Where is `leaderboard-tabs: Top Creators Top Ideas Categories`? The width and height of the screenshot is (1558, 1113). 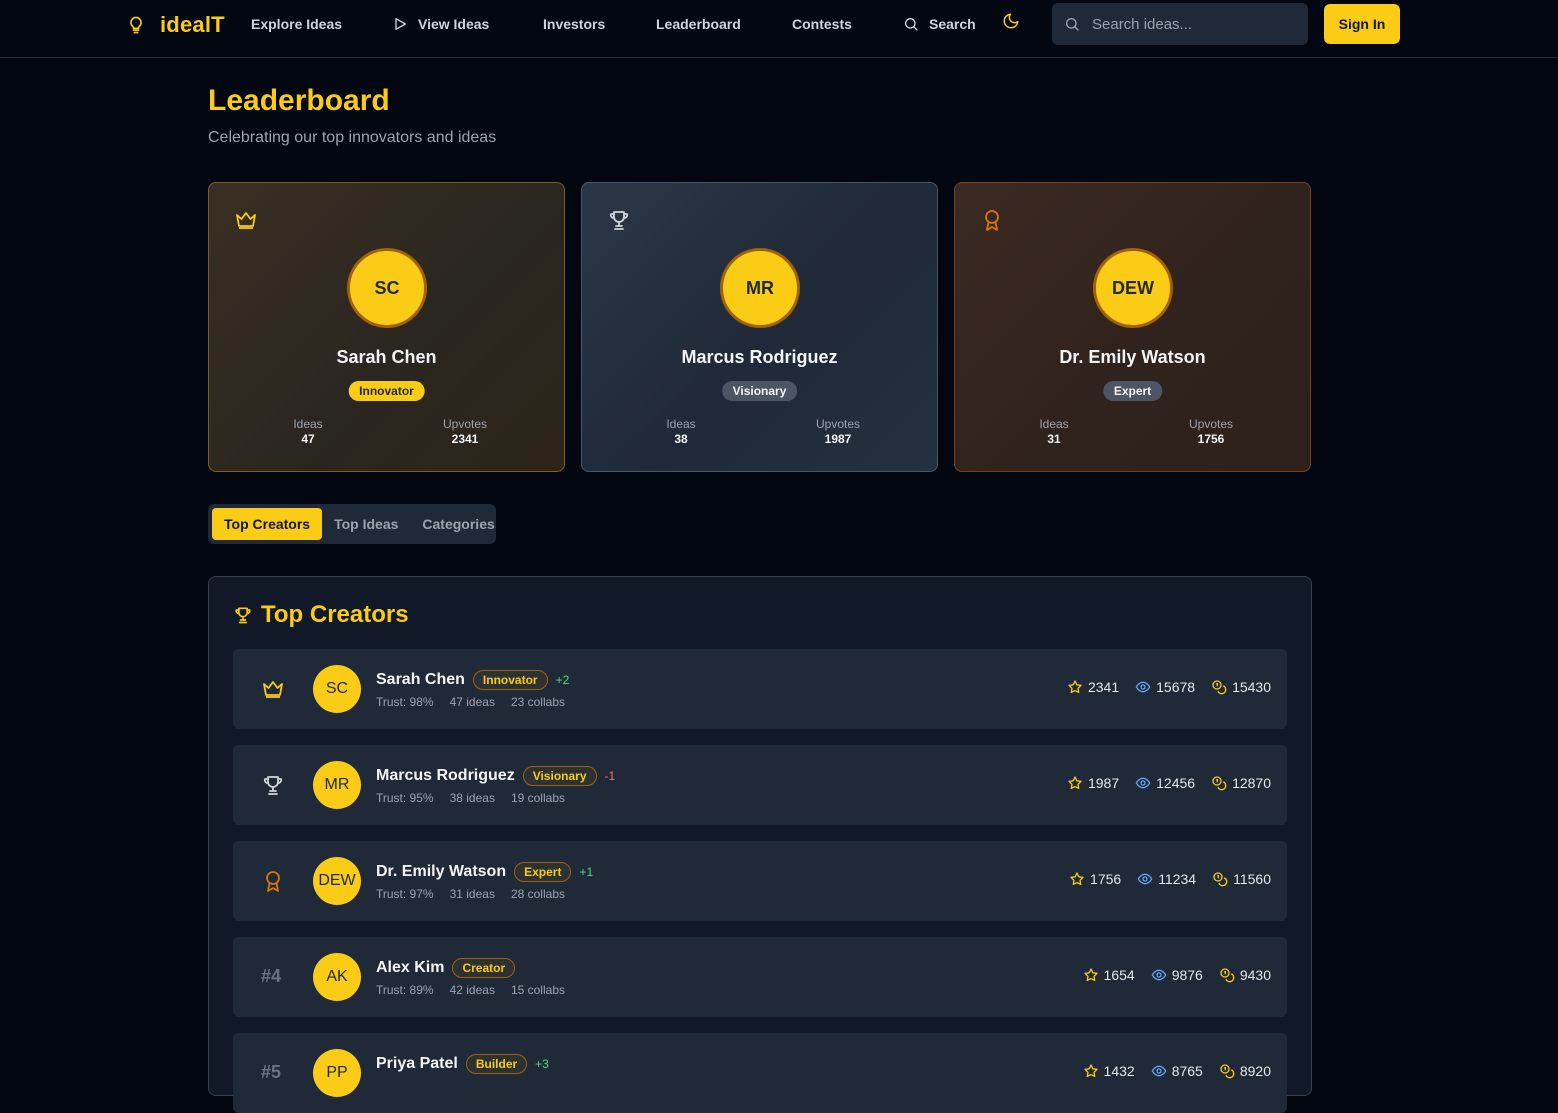 leaderboard-tabs: Top Creators Top Ideas Categories is located at coordinates (352, 524).